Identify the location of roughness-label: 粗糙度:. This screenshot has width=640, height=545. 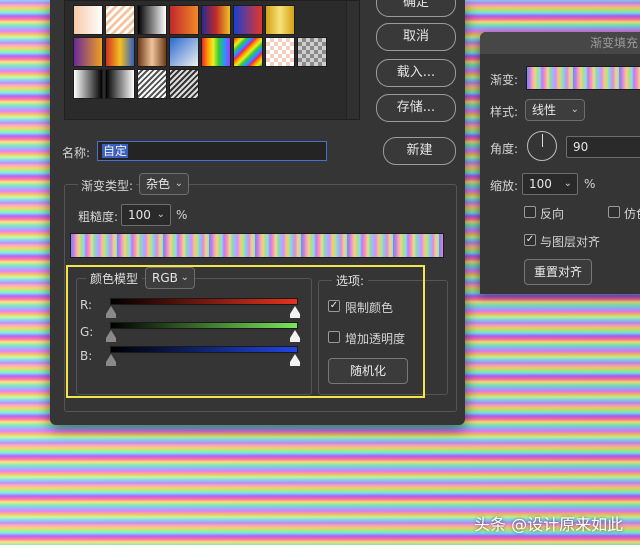
(98, 217).